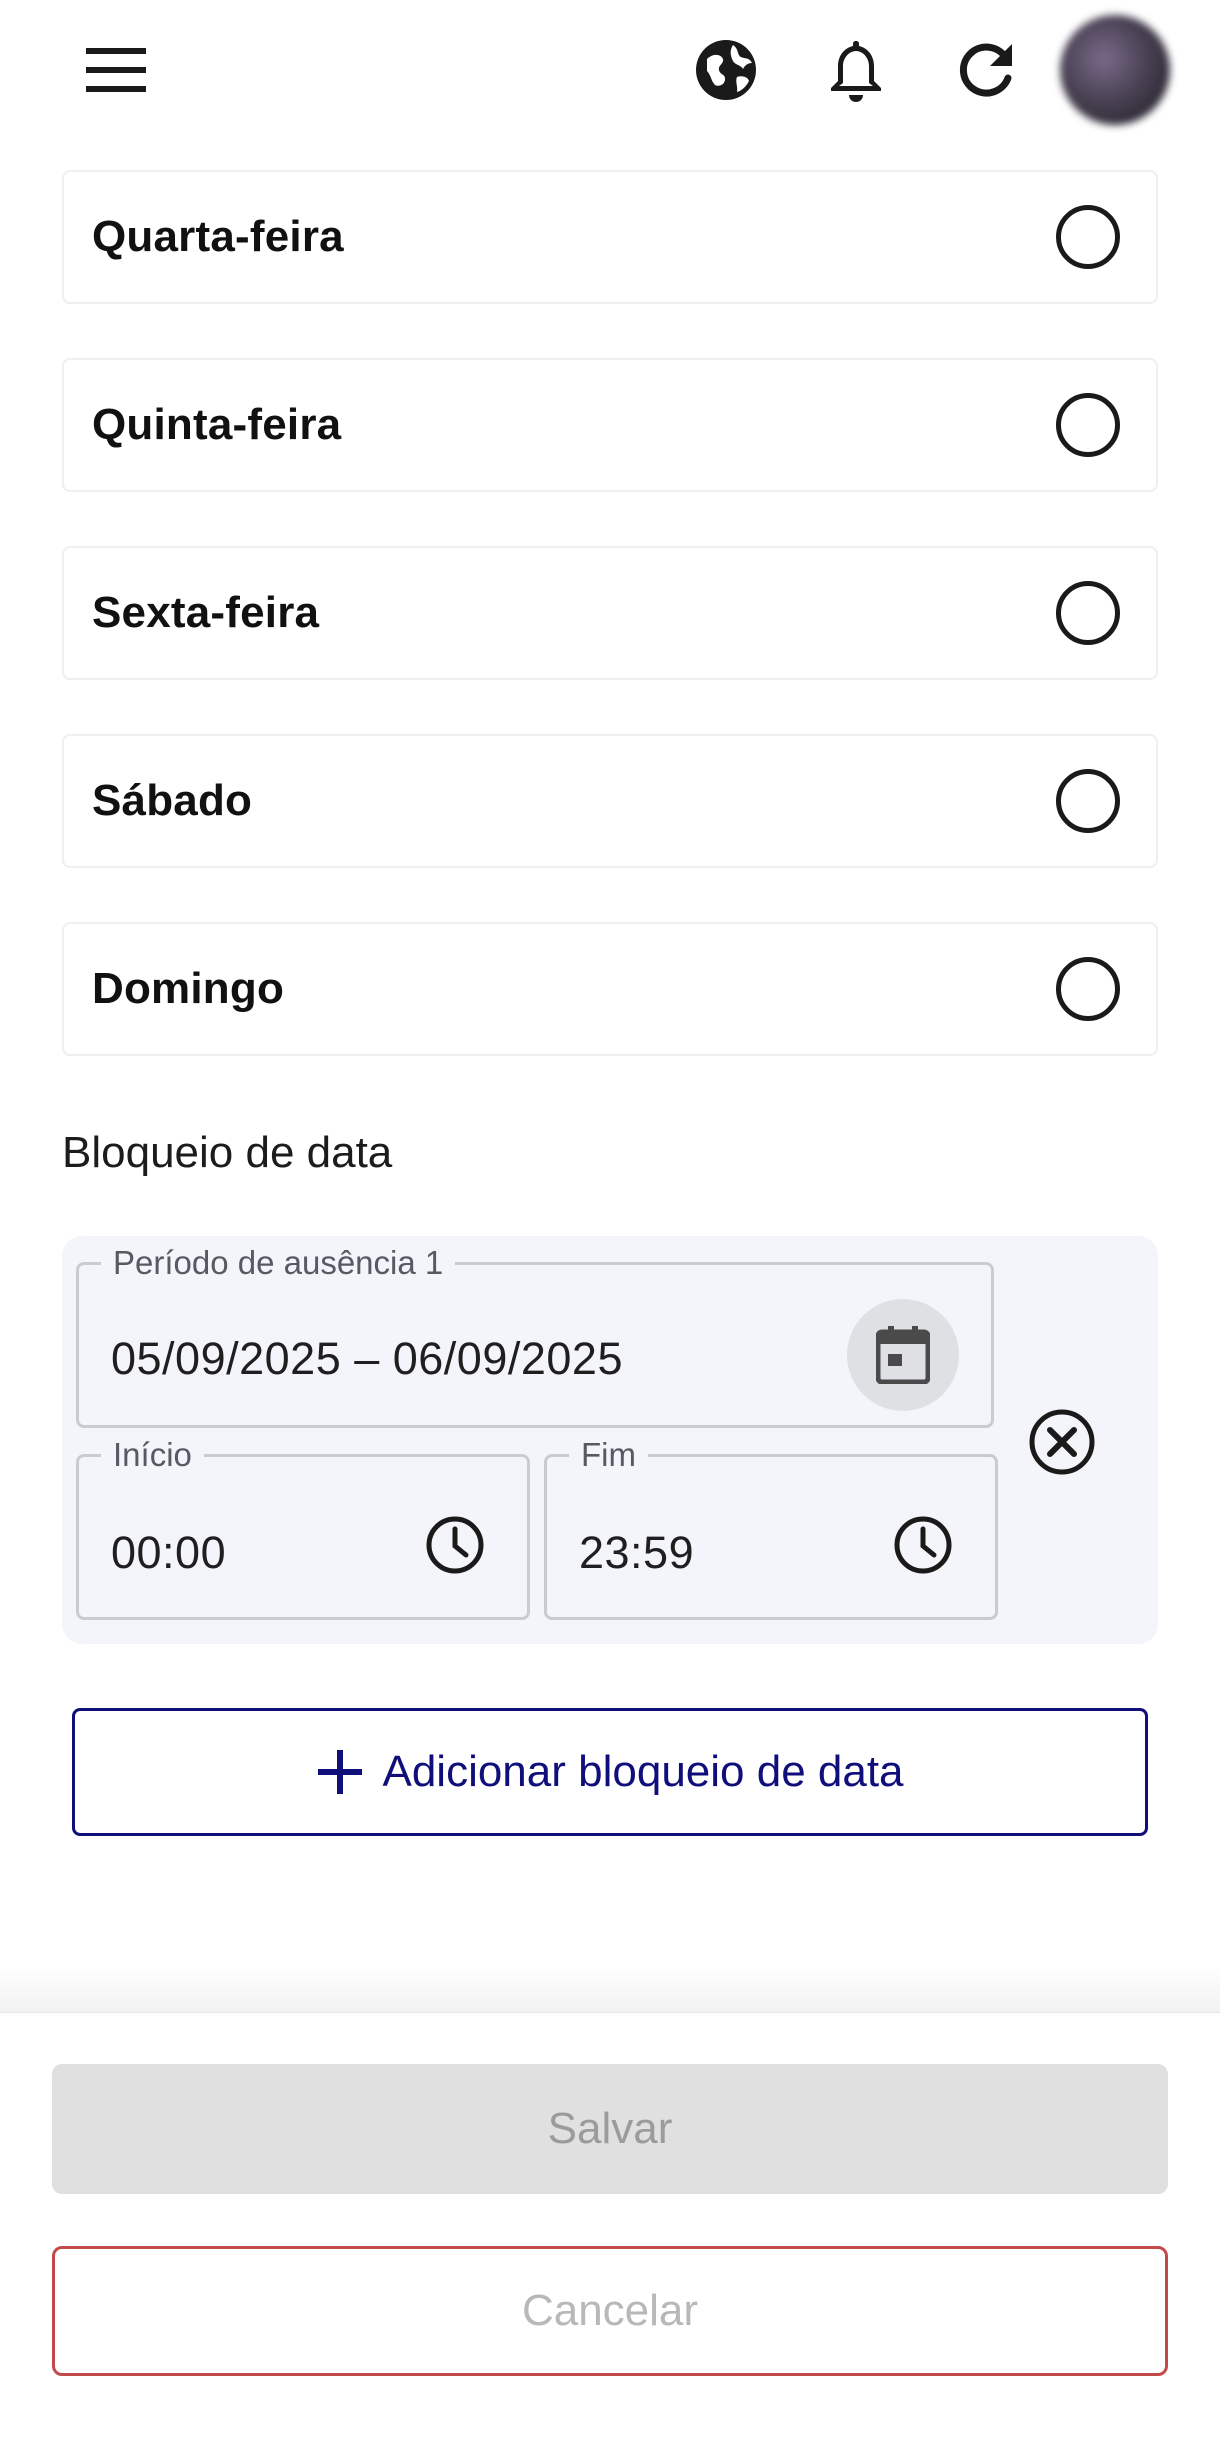 The width and height of the screenshot is (1220, 2450). What do you see at coordinates (610, 2311) in the screenshot?
I see `cancel-button: Cancelar` at bounding box center [610, 2311].